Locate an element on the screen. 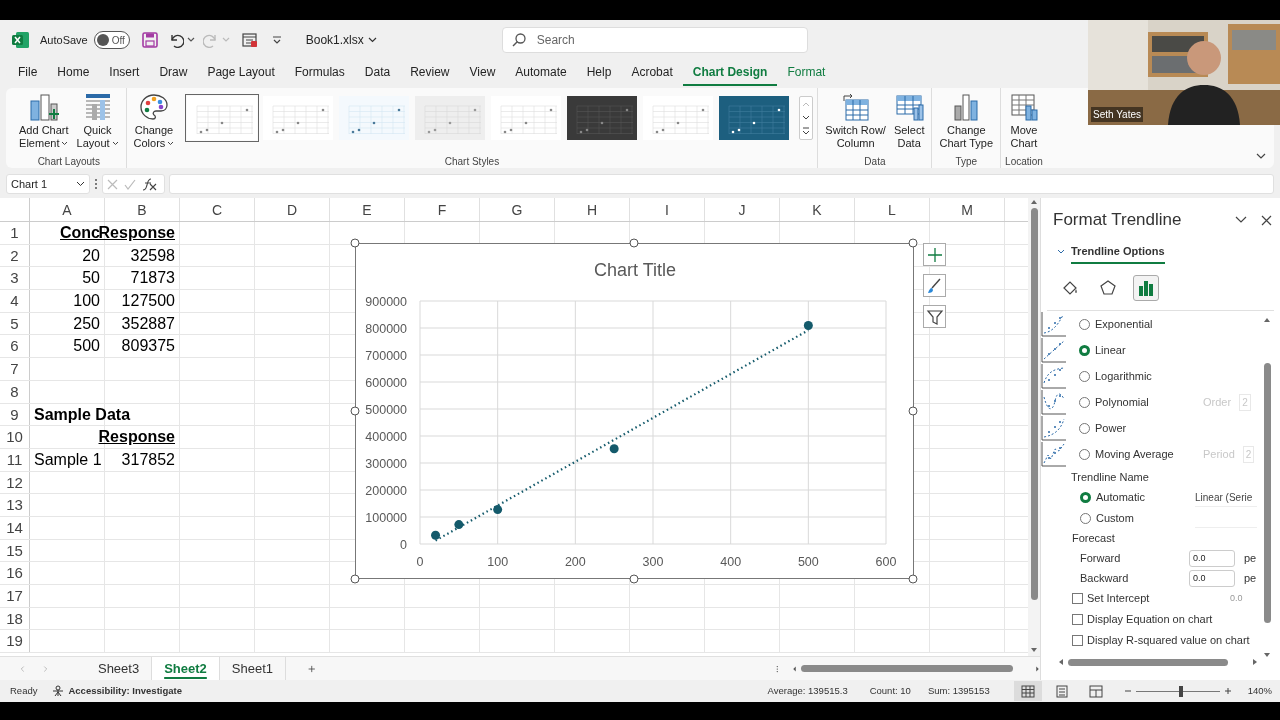 This screenshot has height=720, width=1280. zoom-slider is located at coordinates (1177, 691).